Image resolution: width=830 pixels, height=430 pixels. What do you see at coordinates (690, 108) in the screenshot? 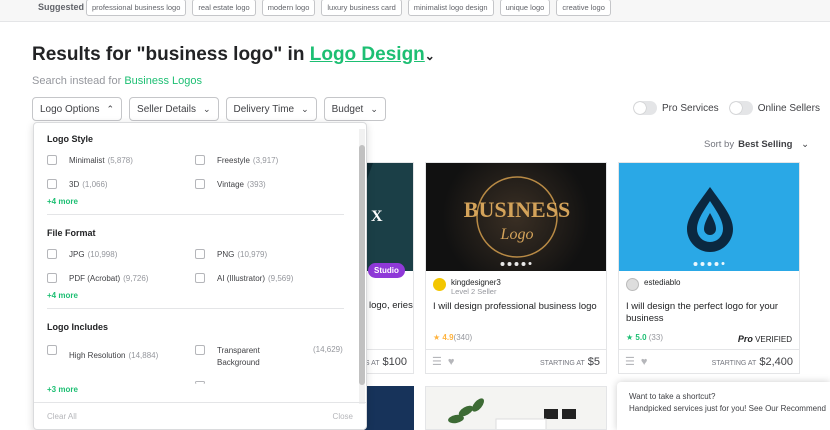
I see `toggle-label: Pro Services` at bounding box center [690, 108].